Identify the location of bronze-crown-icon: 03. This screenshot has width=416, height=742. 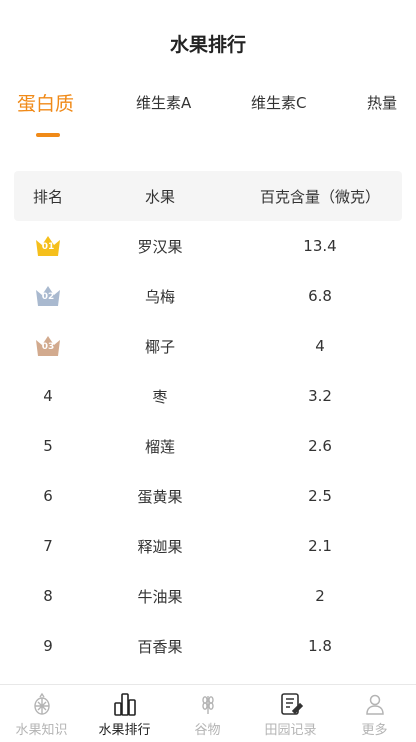
(48, 346).